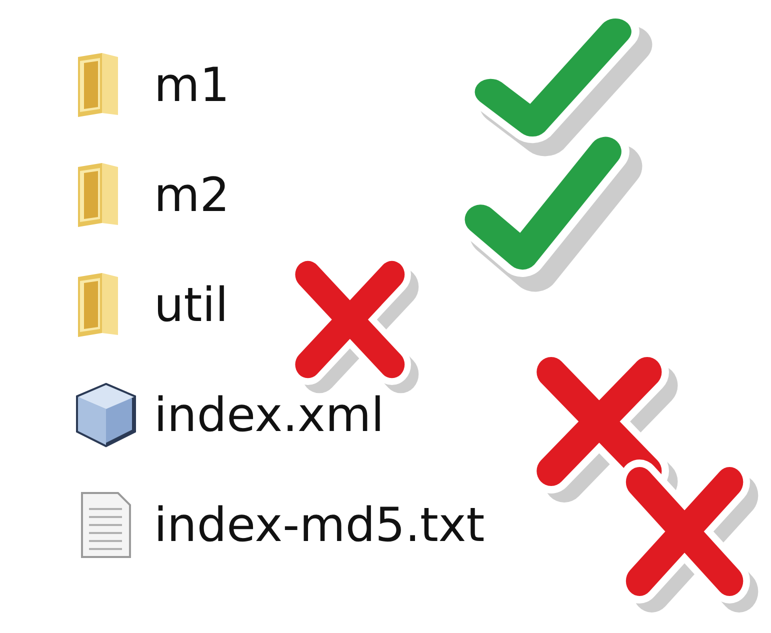 This screenshot has width=771, height=633. Describe the element at coordinates (192, 195) in the screenshot. I see `file-name: m2` at that location.